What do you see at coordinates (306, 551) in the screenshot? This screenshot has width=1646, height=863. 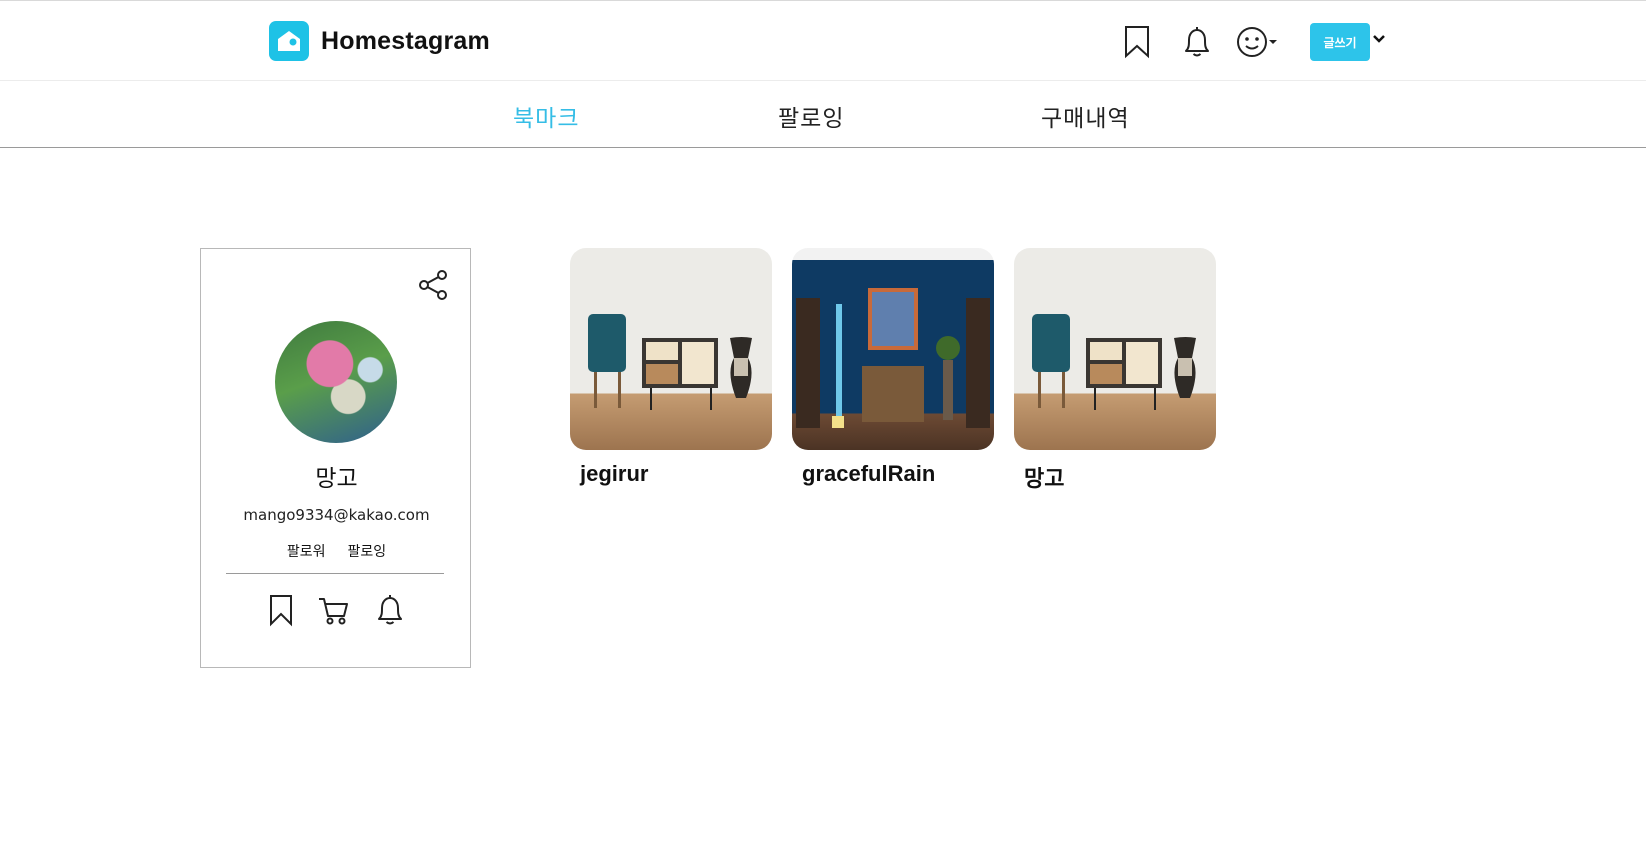 I see `followers-link: 팔로워` at bounding box center [306, 551].